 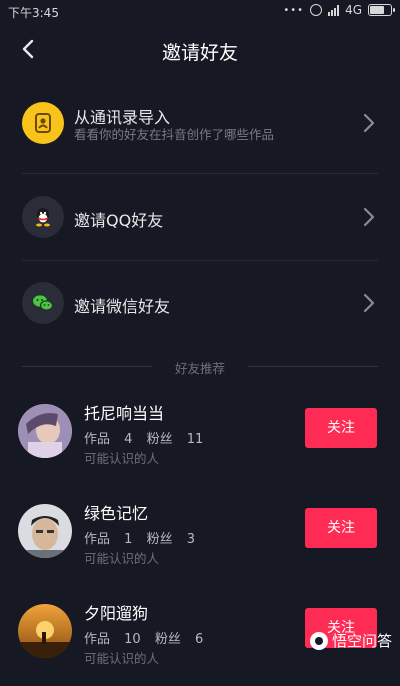 I want to click on fans-count: 11, so click(x=195, y=439).